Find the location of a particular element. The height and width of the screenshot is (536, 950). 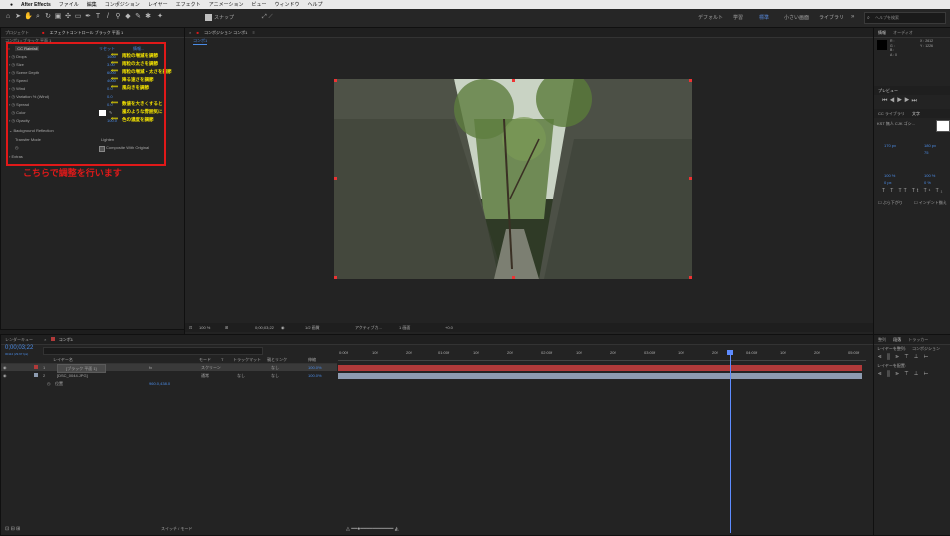

col-mode: モード is located at coordinates (205, 359).